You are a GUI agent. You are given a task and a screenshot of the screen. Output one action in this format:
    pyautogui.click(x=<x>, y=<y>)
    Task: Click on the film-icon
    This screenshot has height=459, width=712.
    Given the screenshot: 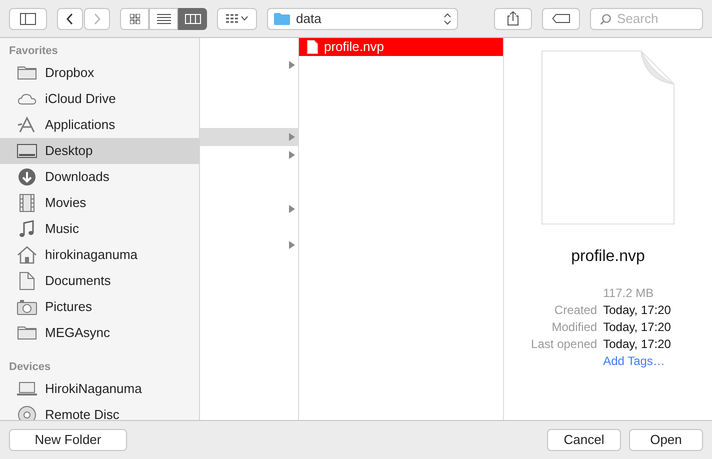 What is the action you would take?
    pyautogui.click(x=27, y=203)
    